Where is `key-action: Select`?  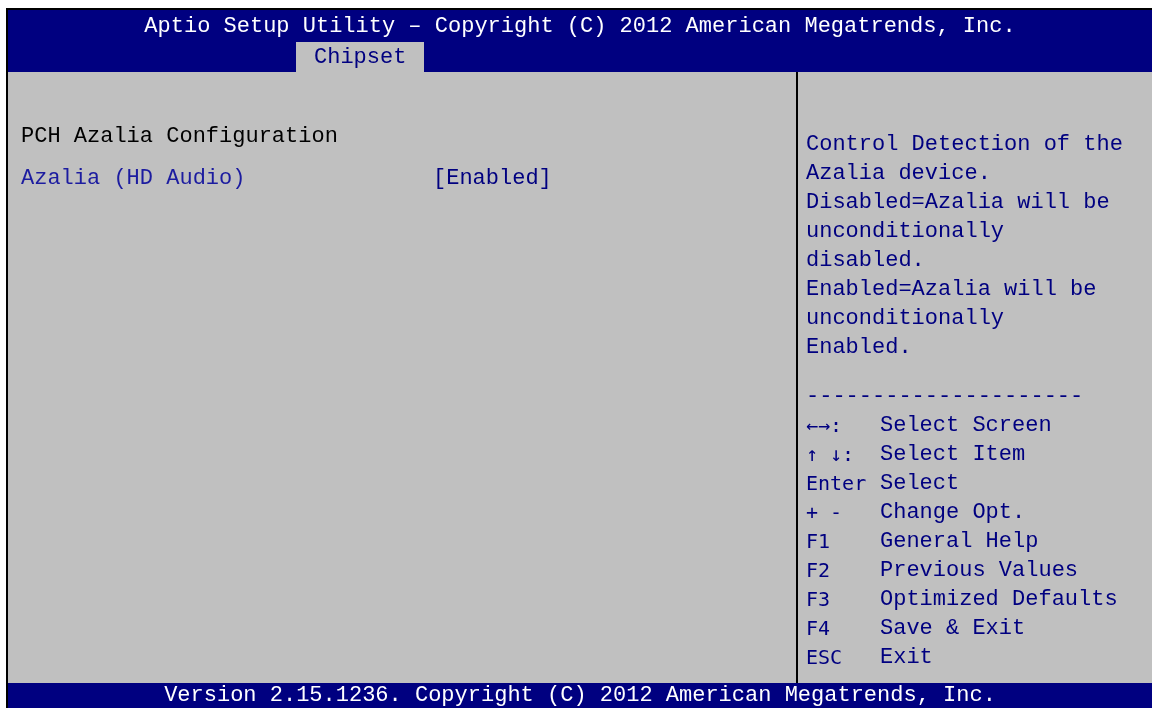 key-action: Select is located at coordinates (920, 484).